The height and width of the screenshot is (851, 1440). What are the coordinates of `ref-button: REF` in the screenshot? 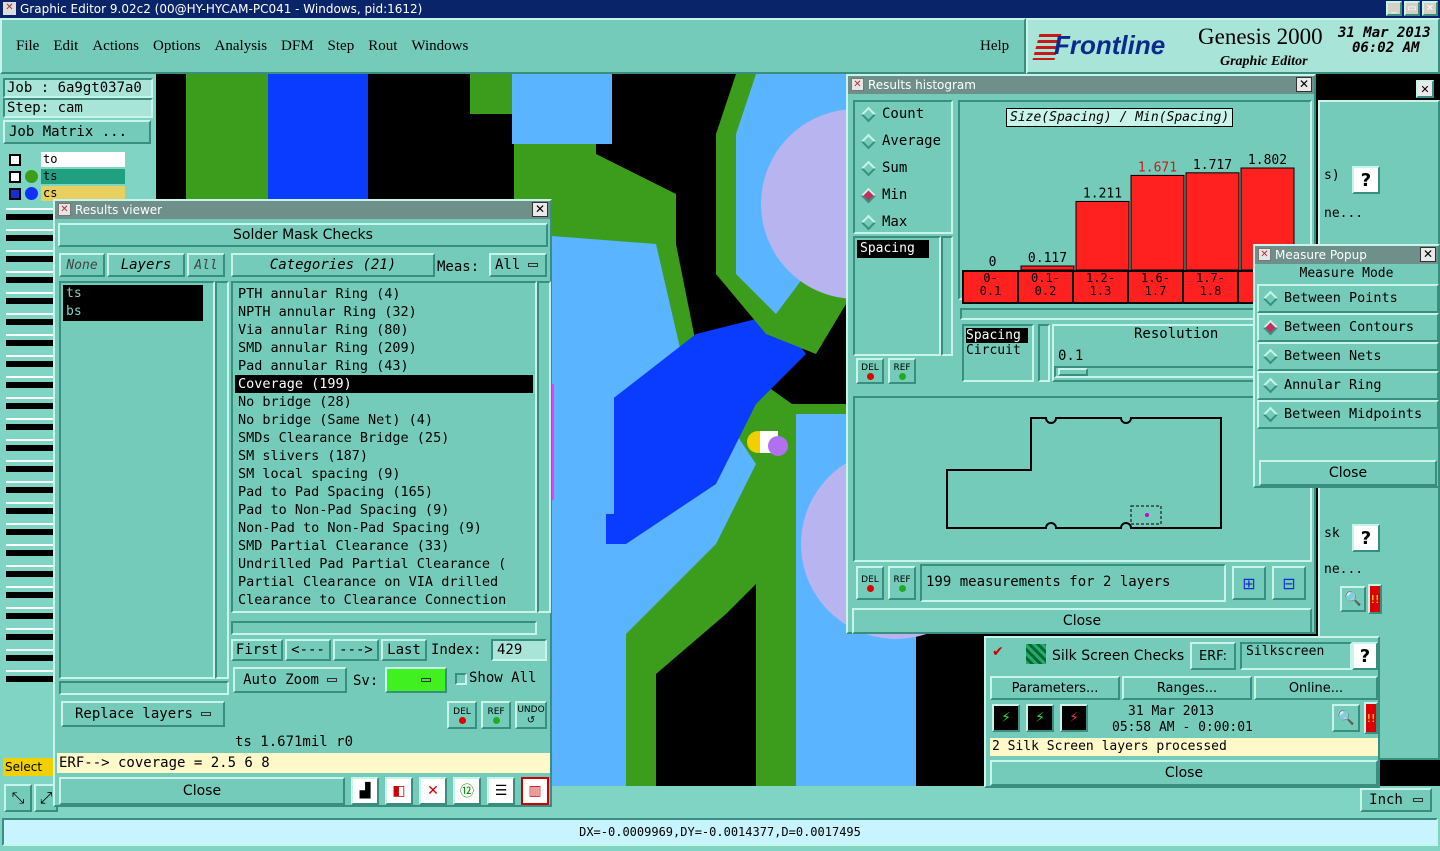 It's located at (496, 715).